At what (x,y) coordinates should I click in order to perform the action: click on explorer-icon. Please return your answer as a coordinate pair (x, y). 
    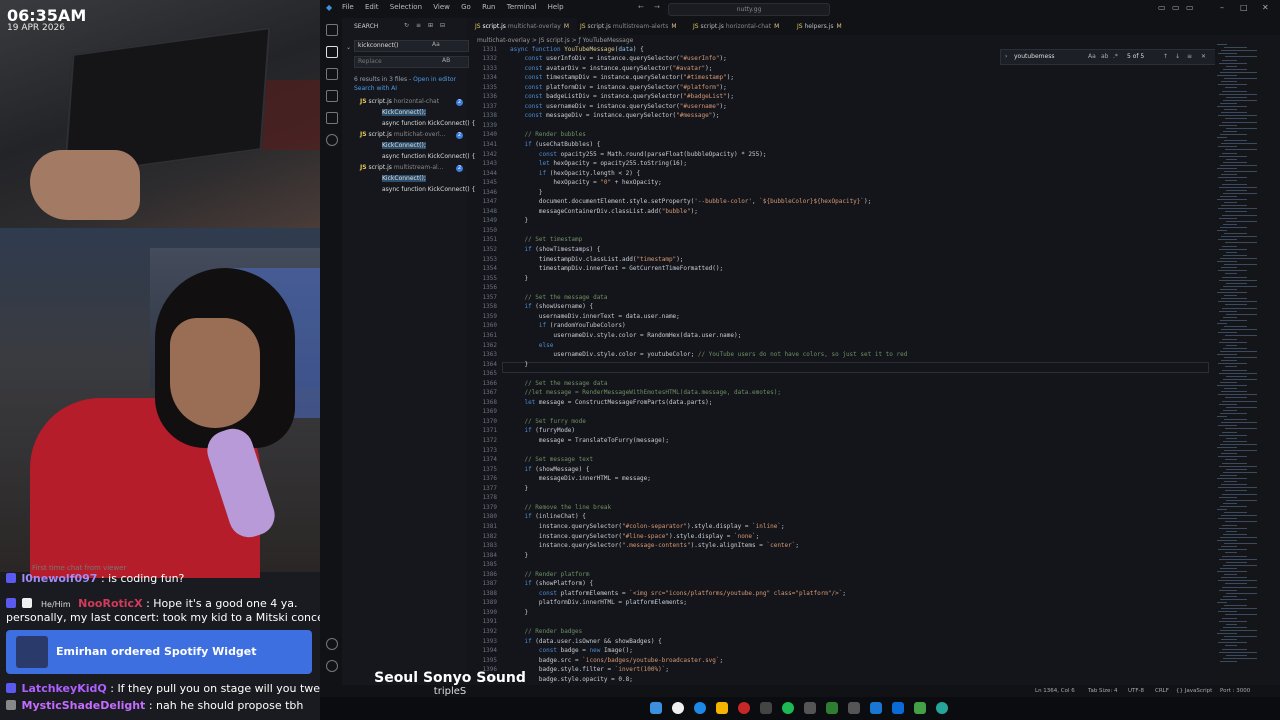
    Looking at the image, I should click on (332, 30).